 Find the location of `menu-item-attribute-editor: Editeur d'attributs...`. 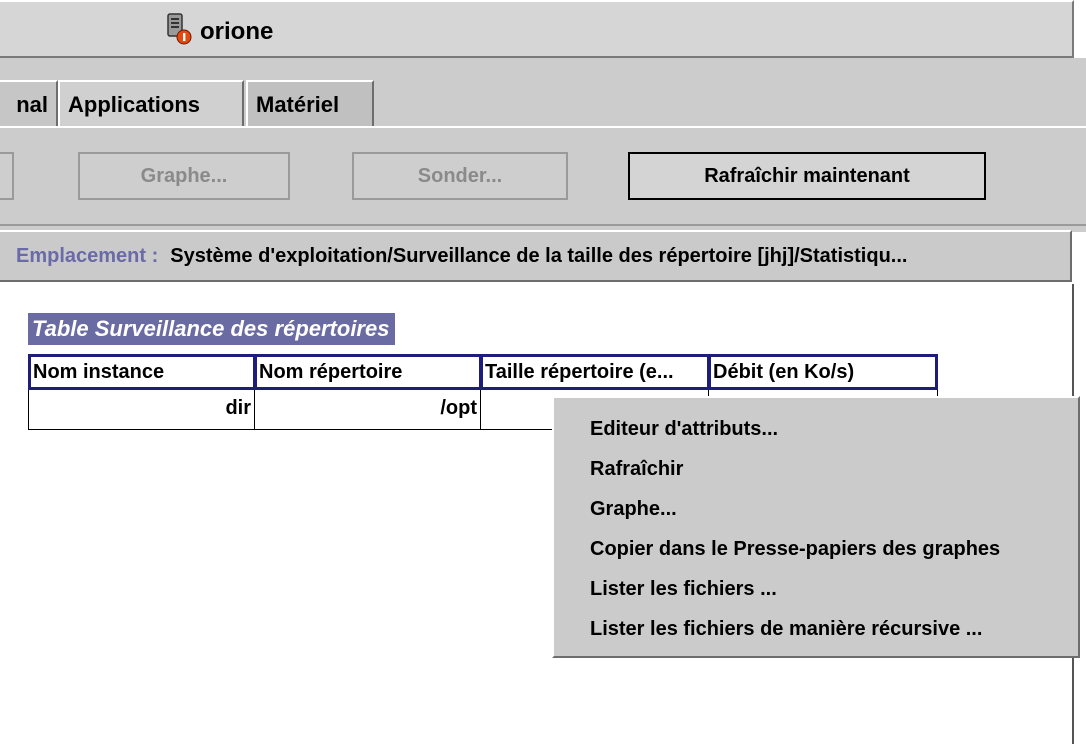

menu-item-attribute-editor: Editeur d'attributs... is located at coordinates (816, 430).